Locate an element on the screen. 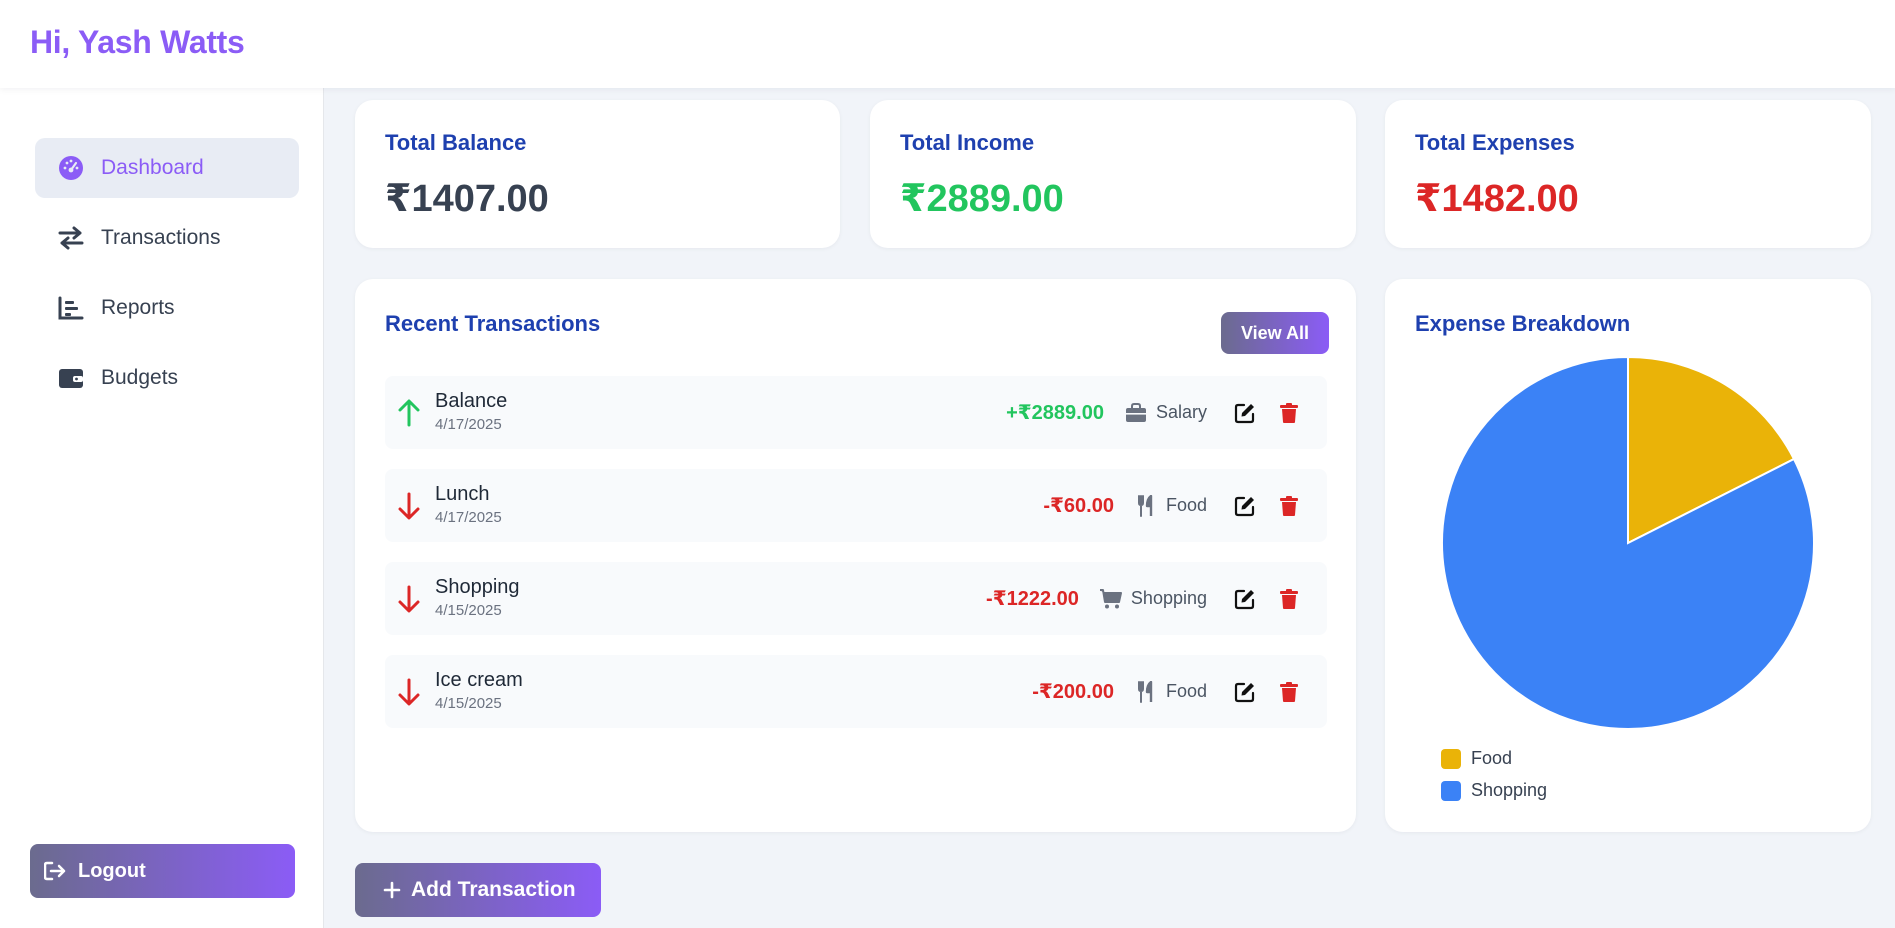 The image size is (1895, 928). recent-transactions-title: Recent Transactions is located at coordinates (493, 323).